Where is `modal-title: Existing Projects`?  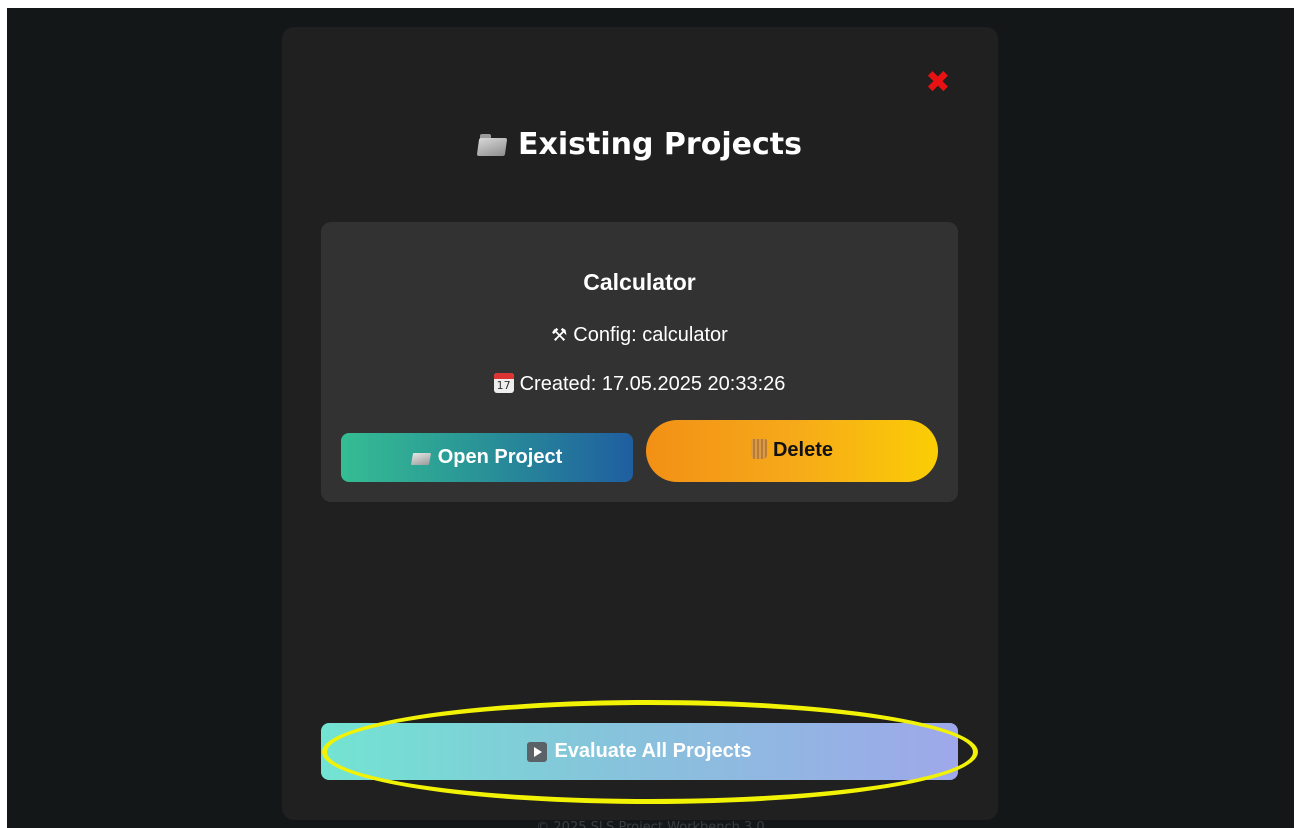
modal-title: Existing Projects is located at coordinates (640, 144).